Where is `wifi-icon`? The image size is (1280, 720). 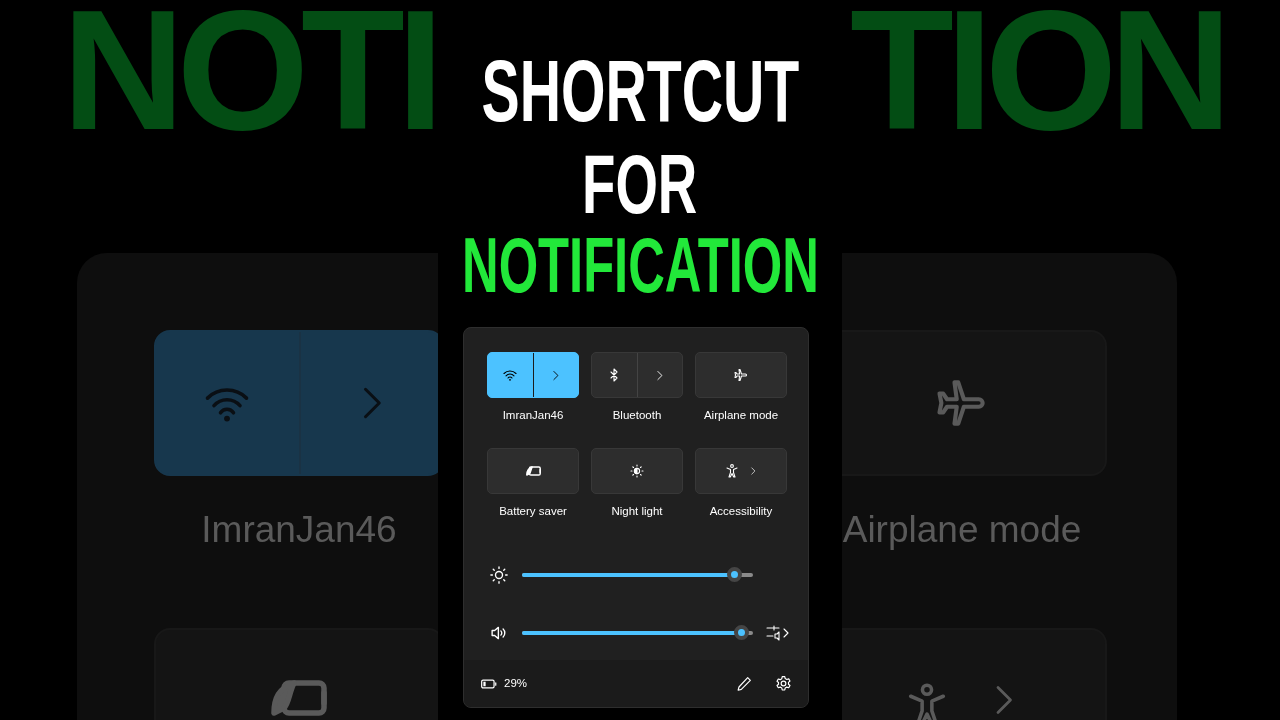
wifi-icon is located at coordinates (510, 375).